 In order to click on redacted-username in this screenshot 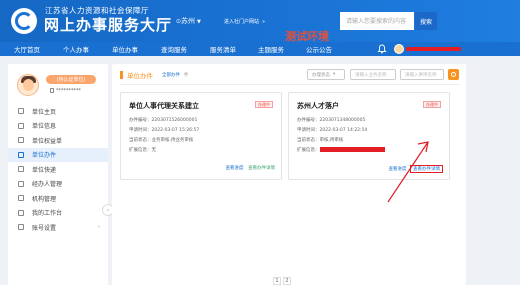, I will do `click(433, 49)`.